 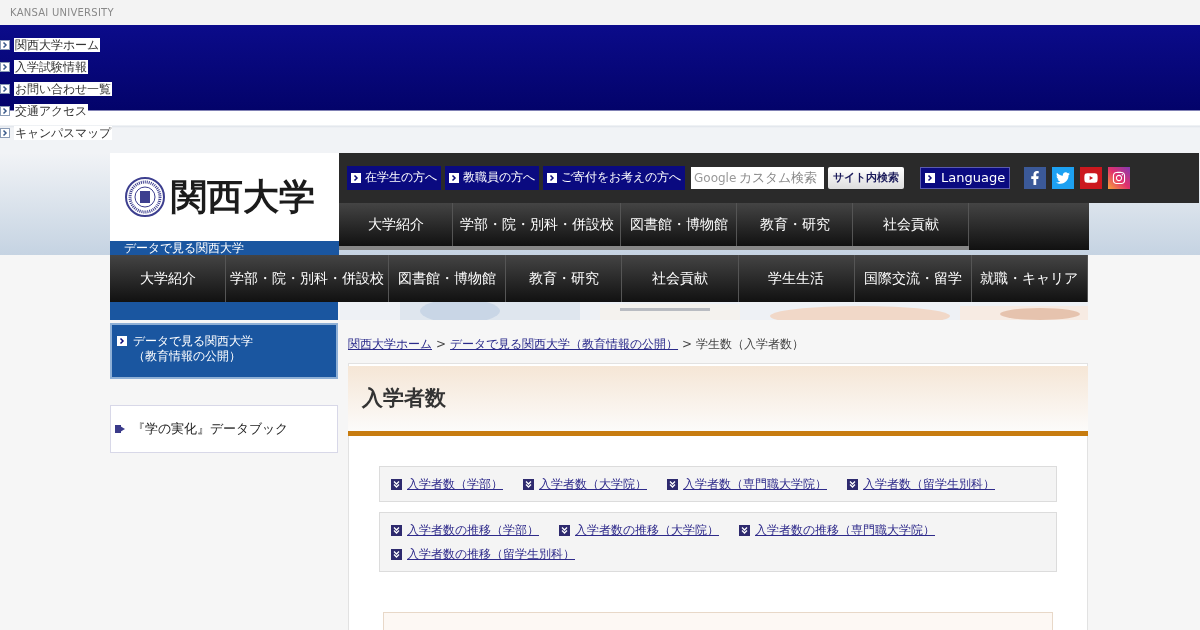 I want to click on audience-link: ご寄付をお考えの方へ, so click(x=614, y=178).